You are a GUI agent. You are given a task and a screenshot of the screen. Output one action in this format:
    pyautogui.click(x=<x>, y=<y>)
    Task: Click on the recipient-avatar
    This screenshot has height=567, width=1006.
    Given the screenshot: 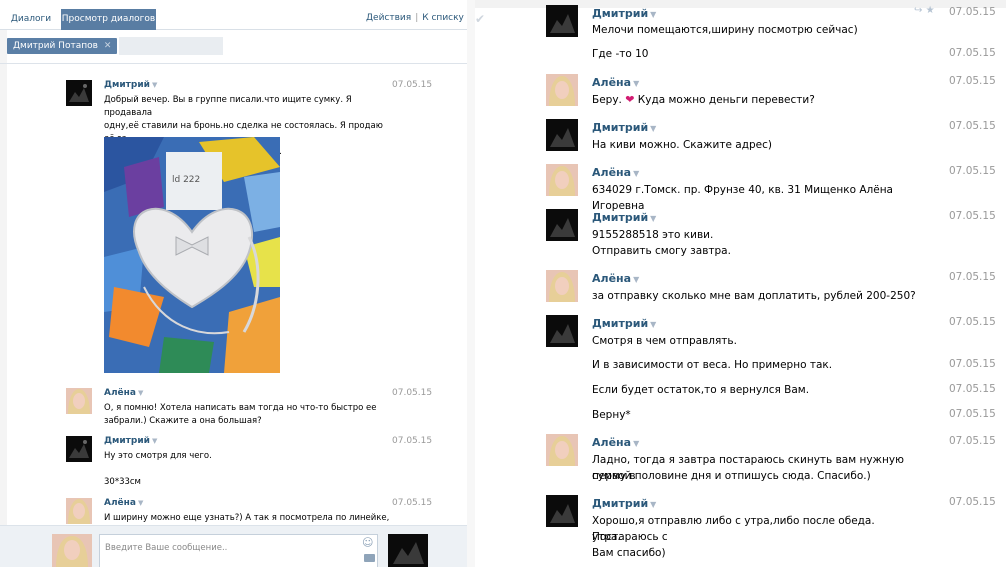 What is the action you would take?
    pyautogui.click(x=408, y=550)
    